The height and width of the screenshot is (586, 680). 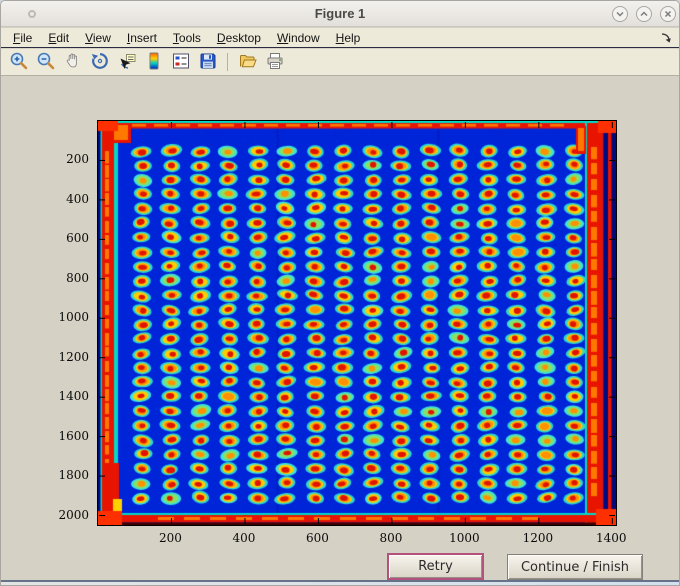 I want to click on menu-desktop: Desktop, so click(x=239, y=38).